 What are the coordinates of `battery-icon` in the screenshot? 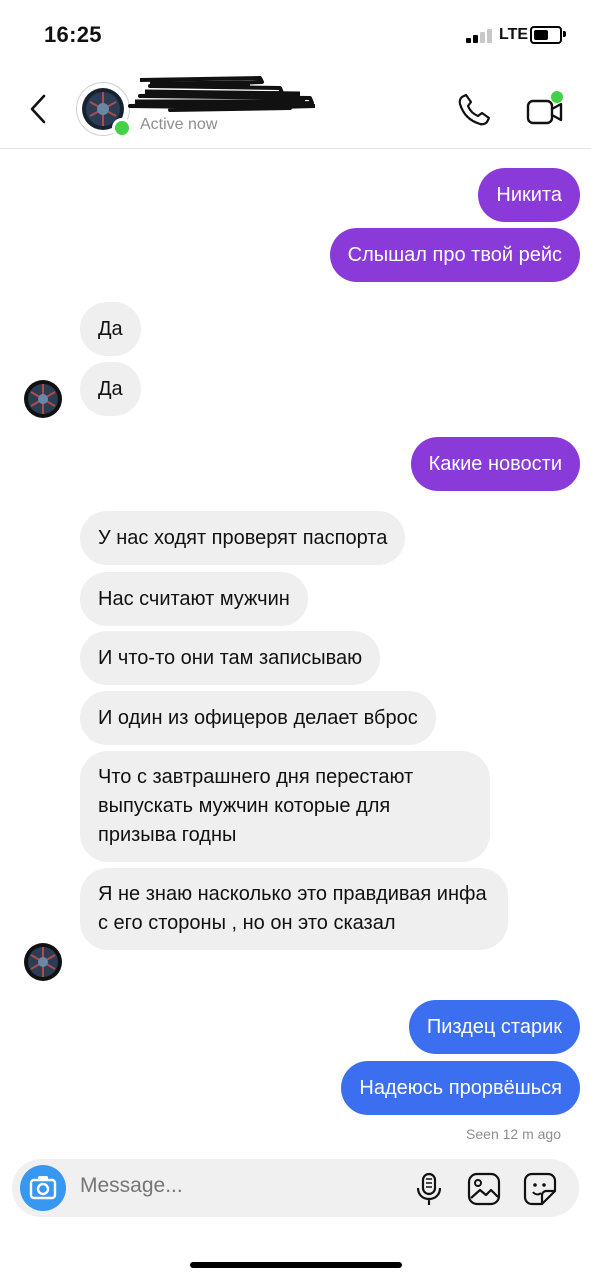 It's located at (548, 35).